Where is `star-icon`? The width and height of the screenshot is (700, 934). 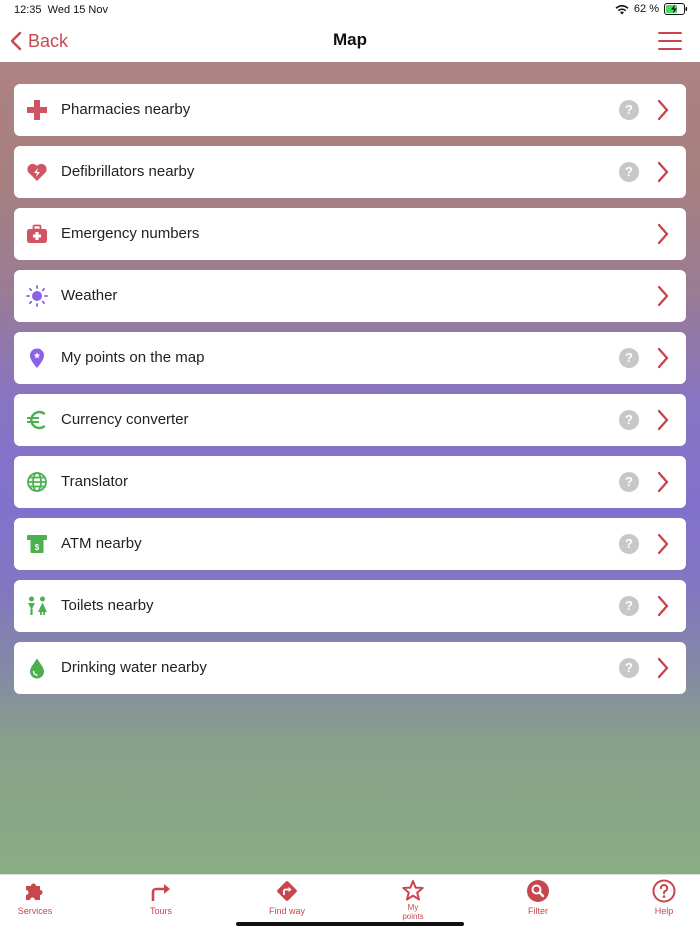 star-icon is located at coordinates (413, 890).